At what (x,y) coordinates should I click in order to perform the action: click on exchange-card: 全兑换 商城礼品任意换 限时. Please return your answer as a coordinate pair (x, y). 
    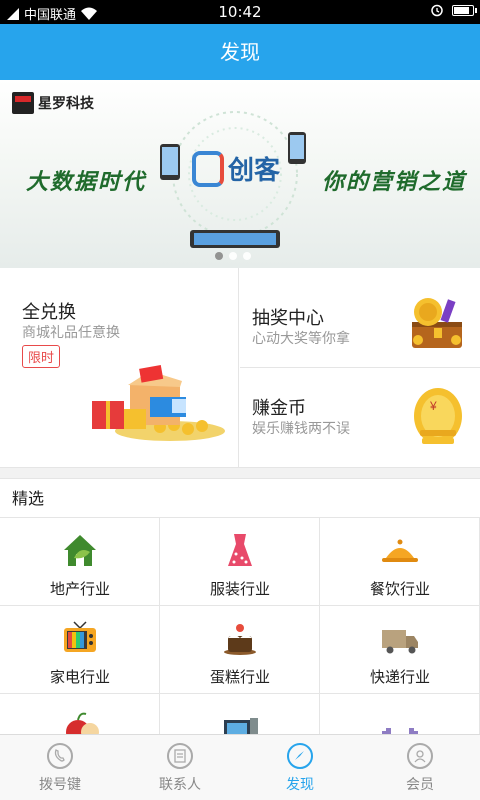
    Looking at the image, I should click on (119, 368).